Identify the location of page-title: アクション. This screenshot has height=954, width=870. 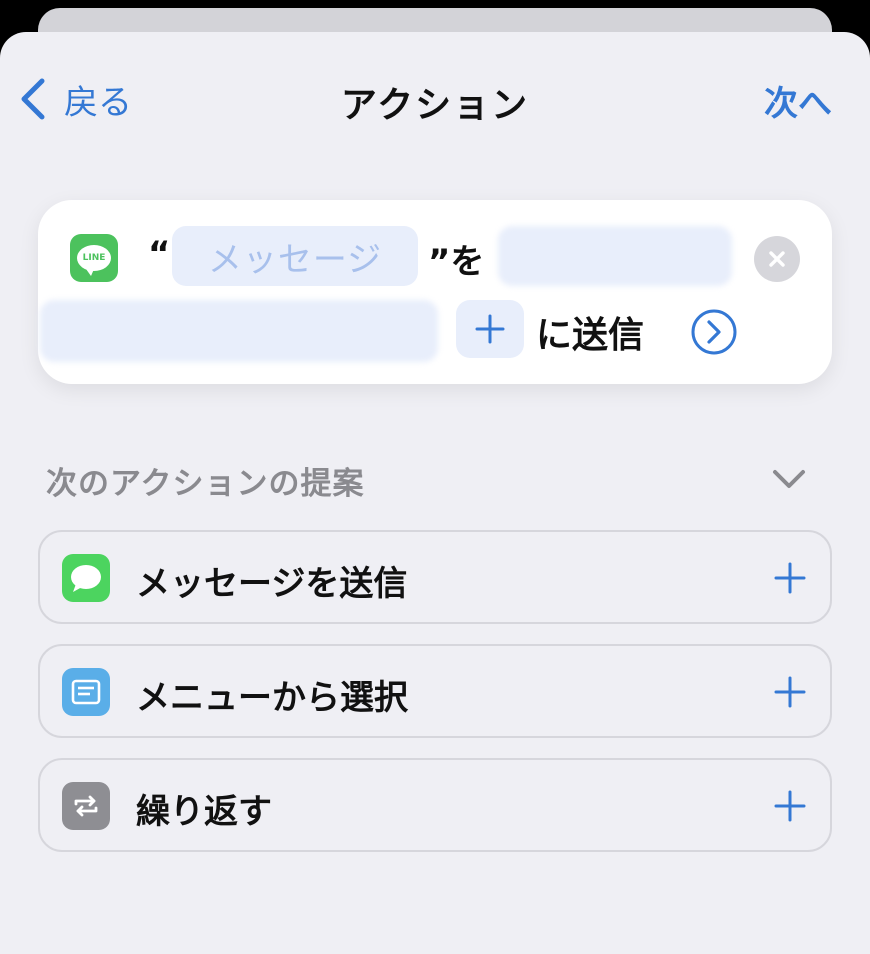
(435, 105).